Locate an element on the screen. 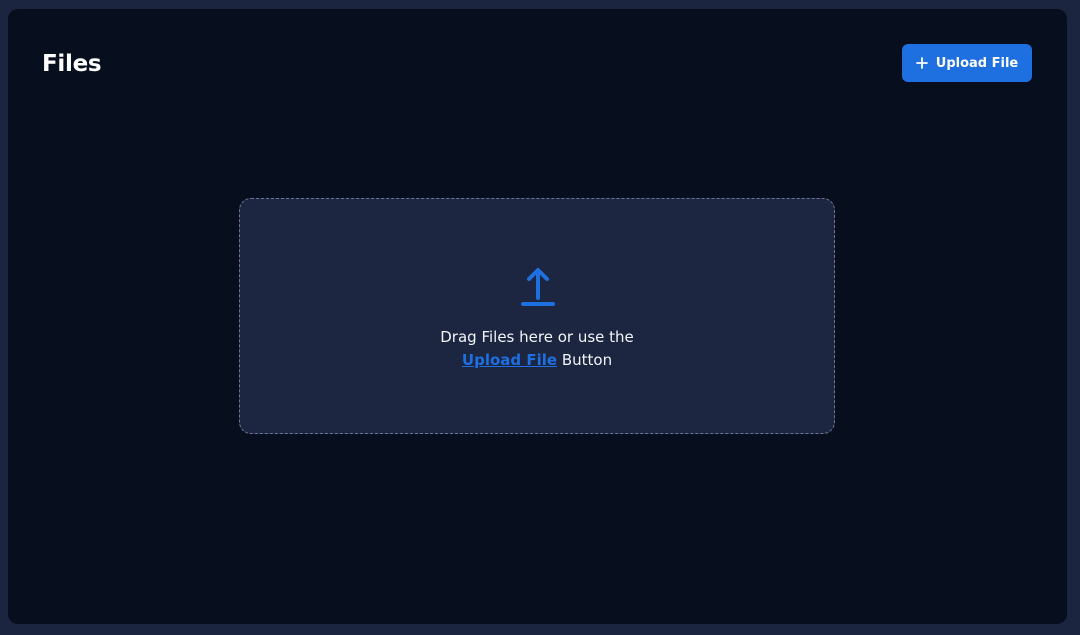  upload-arrow-icon is located at coordinates (538, 286).